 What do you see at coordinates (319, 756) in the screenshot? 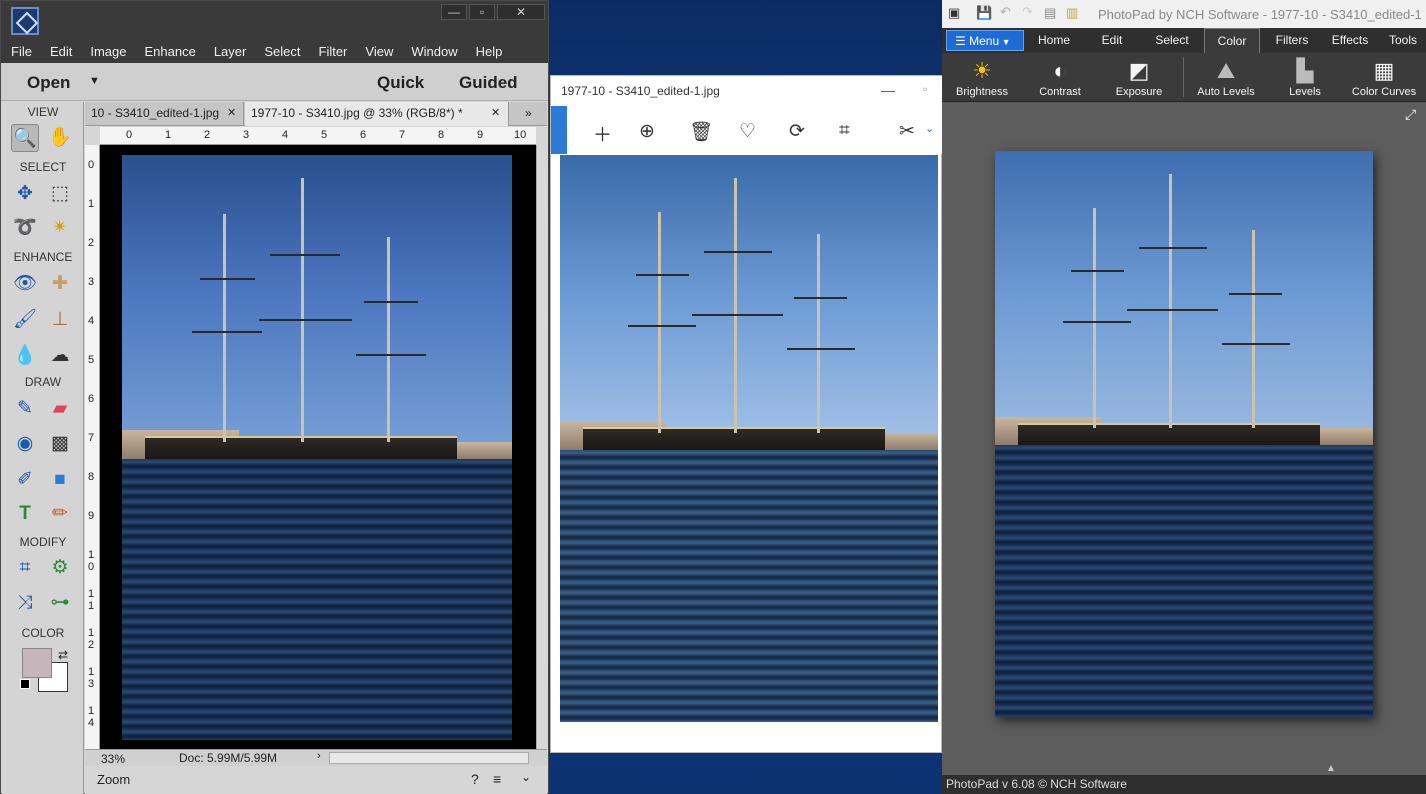
I see `status-menu-icon: ›` at bounding box center [319, 756].